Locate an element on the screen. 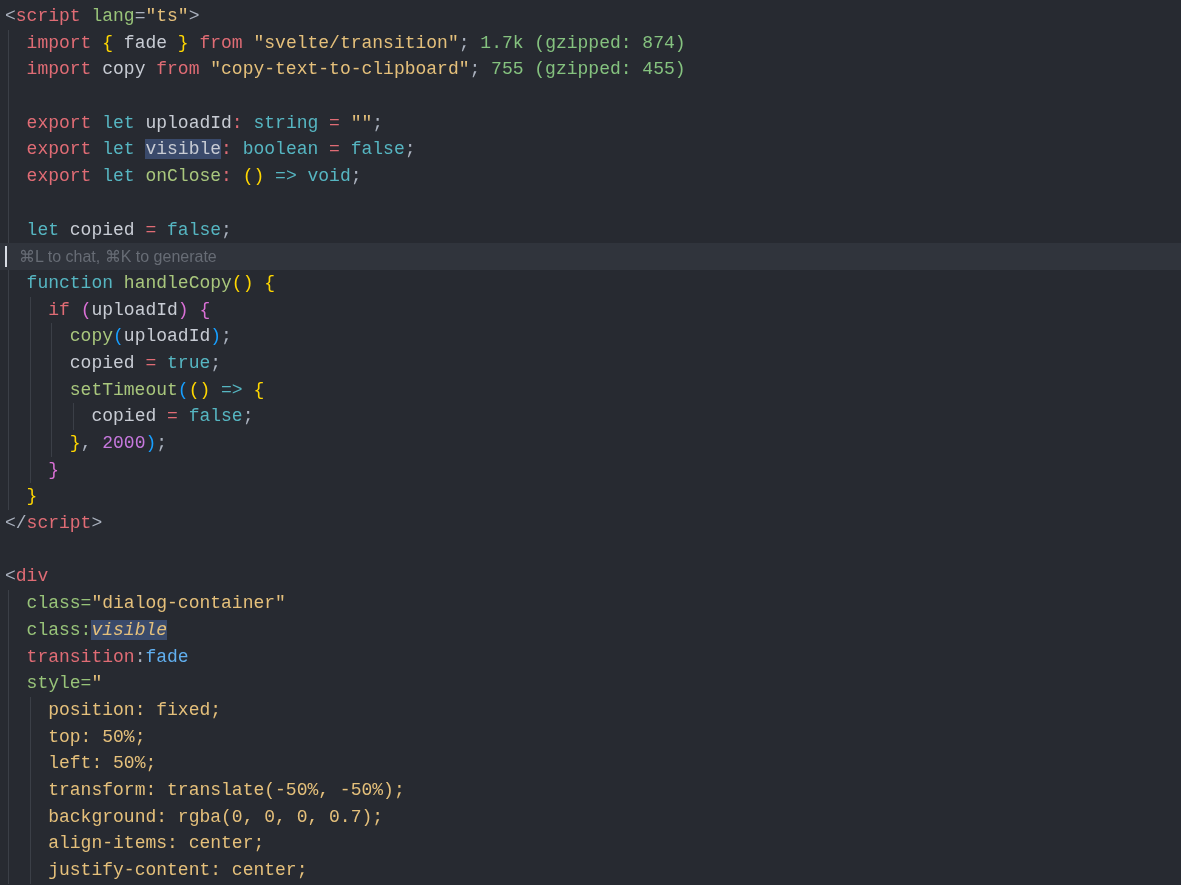  code-line: export let uploadId: string = ""; is located at coordinates (205, 123).